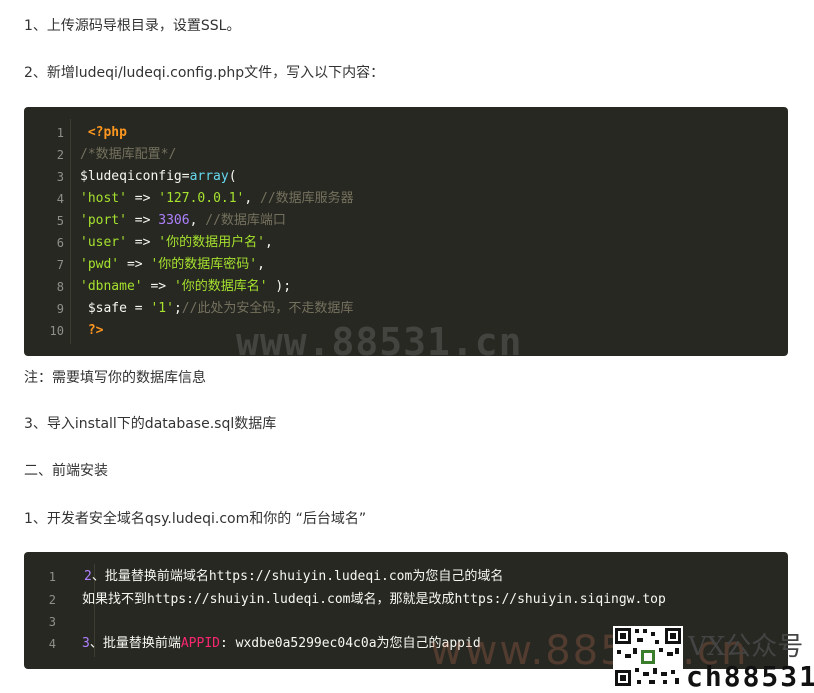 Image resolution: width=814 pixels, height=693 pixels. I want to click on qr-code-icon, so click(648, 657).